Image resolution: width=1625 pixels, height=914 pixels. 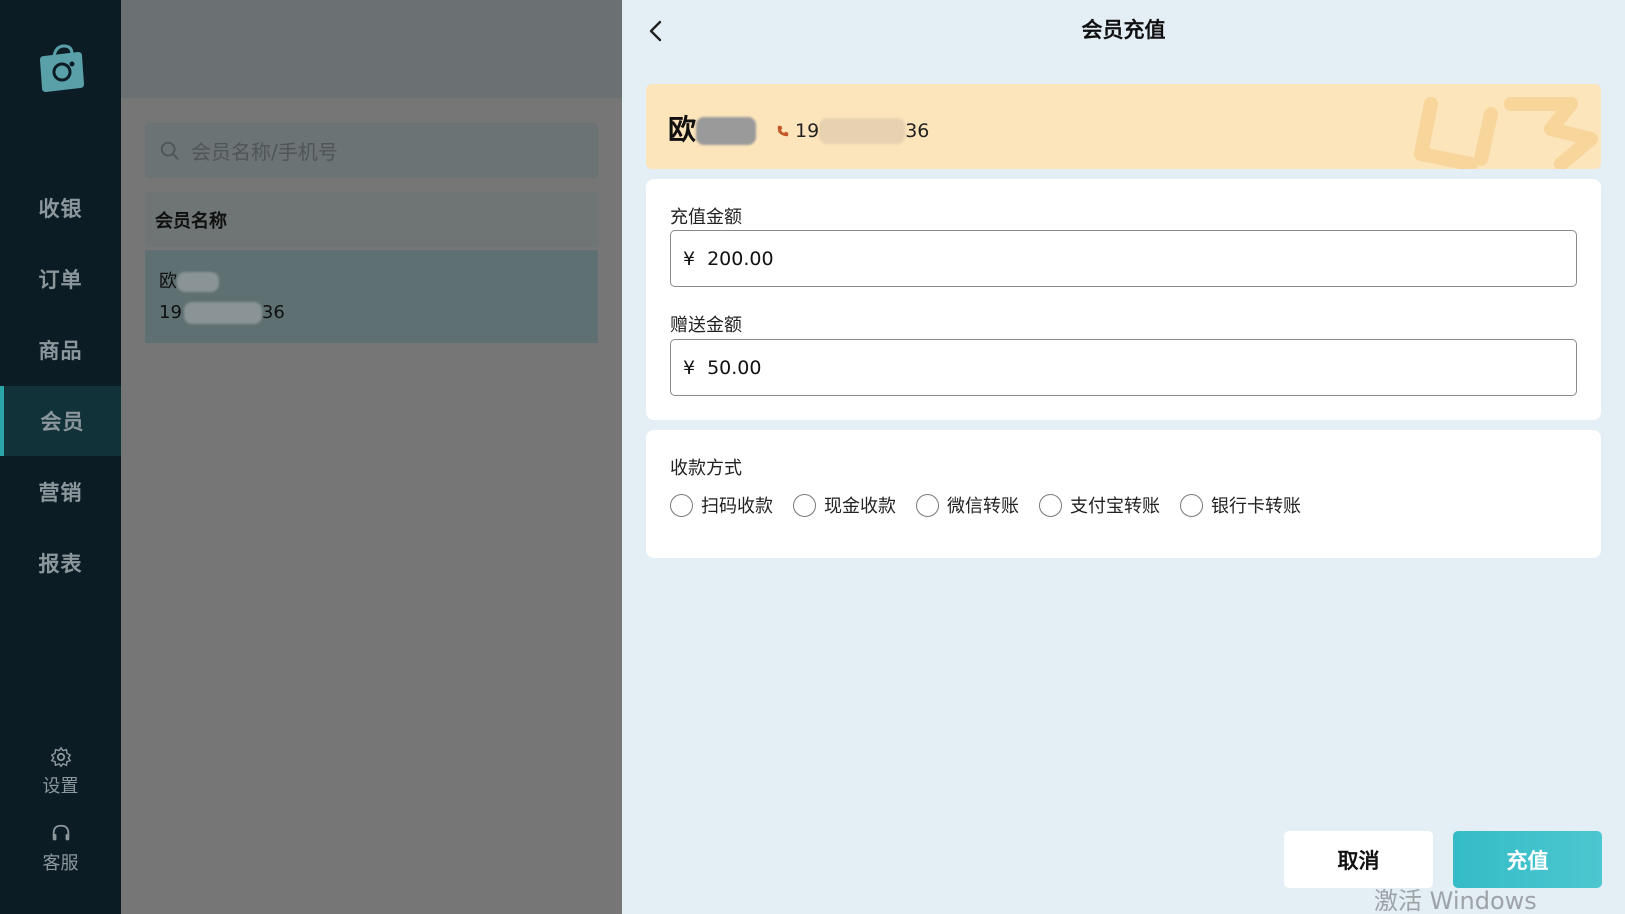 What do you see at coordinates (60, 849) in the screenshot?
I see `nav-support: 客服` at bounding box center [60, 849].